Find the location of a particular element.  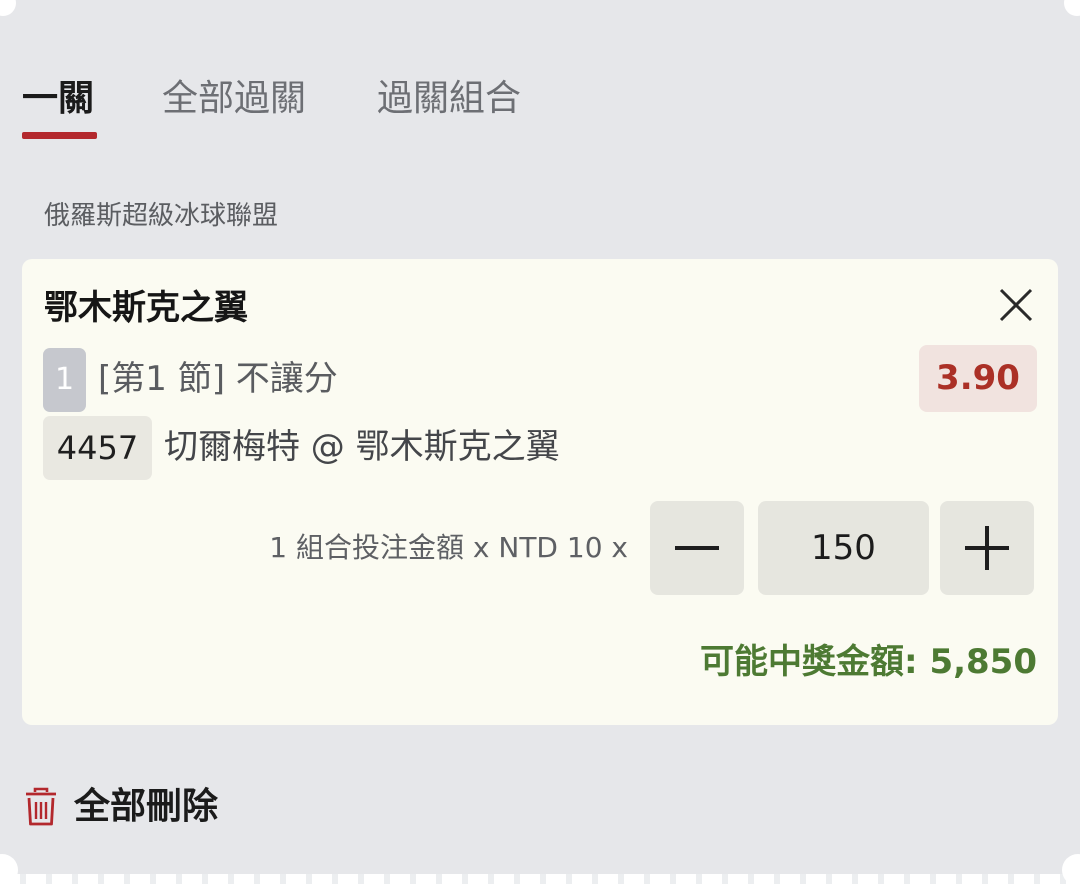

match-name: 切爾梅特 @ 鄂木斯克之翼 is located at coordinates (362, 447).